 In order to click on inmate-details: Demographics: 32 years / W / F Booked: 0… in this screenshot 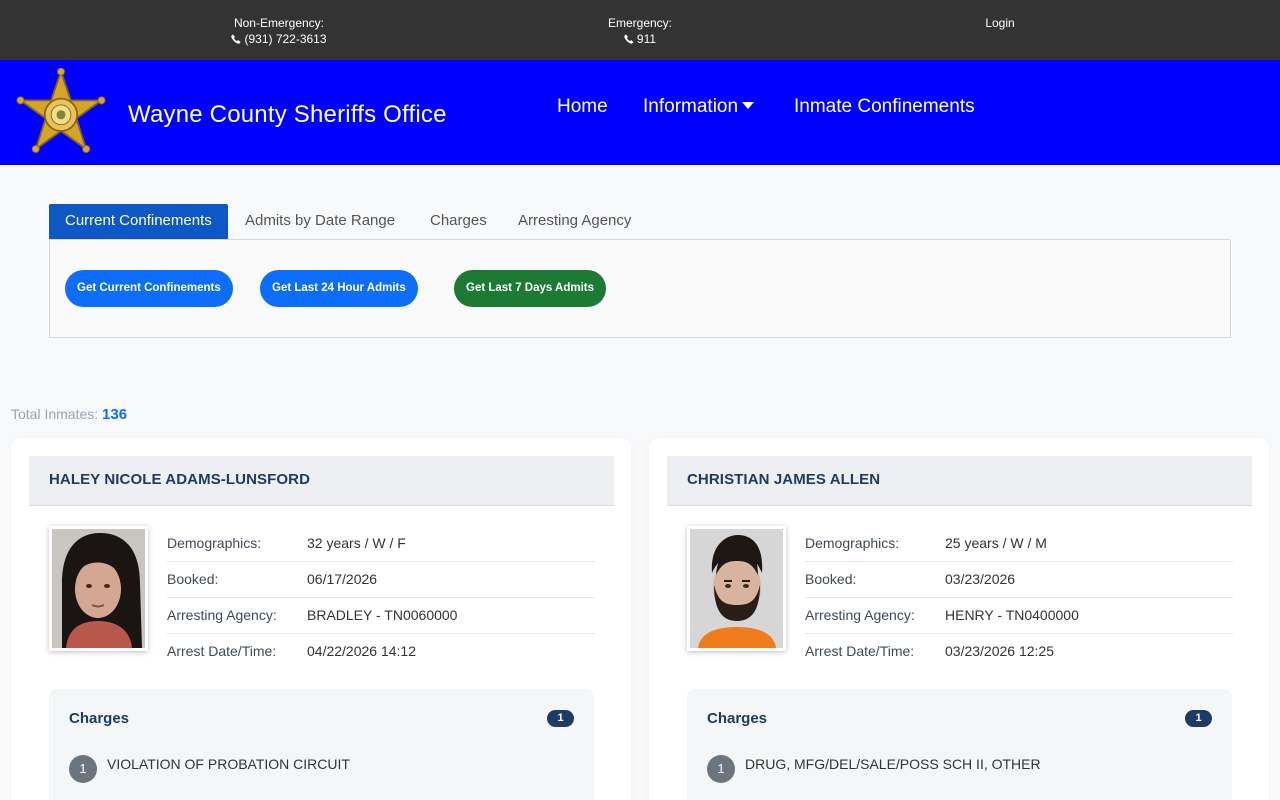, I will do `click(381, 598)`.